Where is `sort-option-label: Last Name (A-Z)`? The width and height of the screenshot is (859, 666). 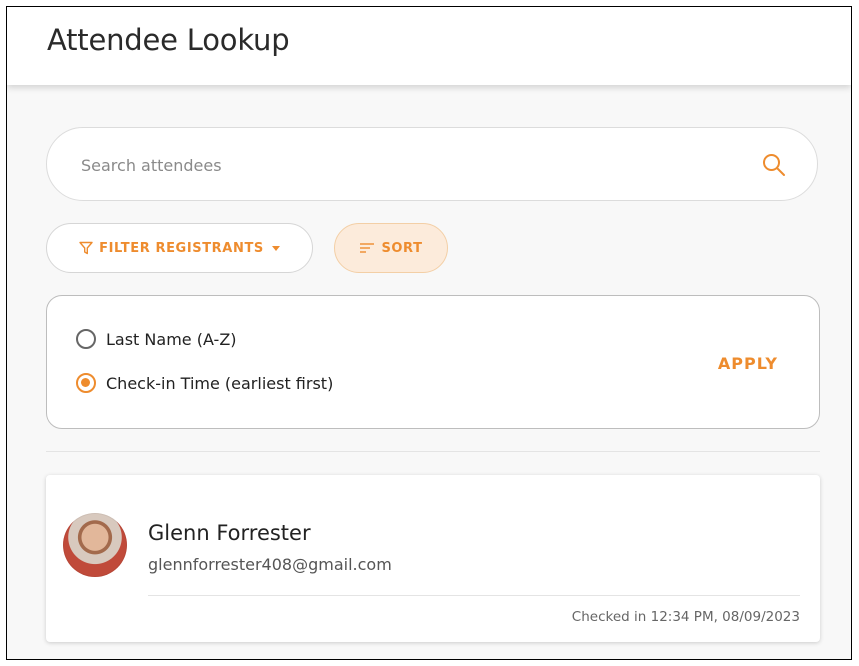 sort-option-label: Last Name (A-Z) is located at coordinates (171, 339).